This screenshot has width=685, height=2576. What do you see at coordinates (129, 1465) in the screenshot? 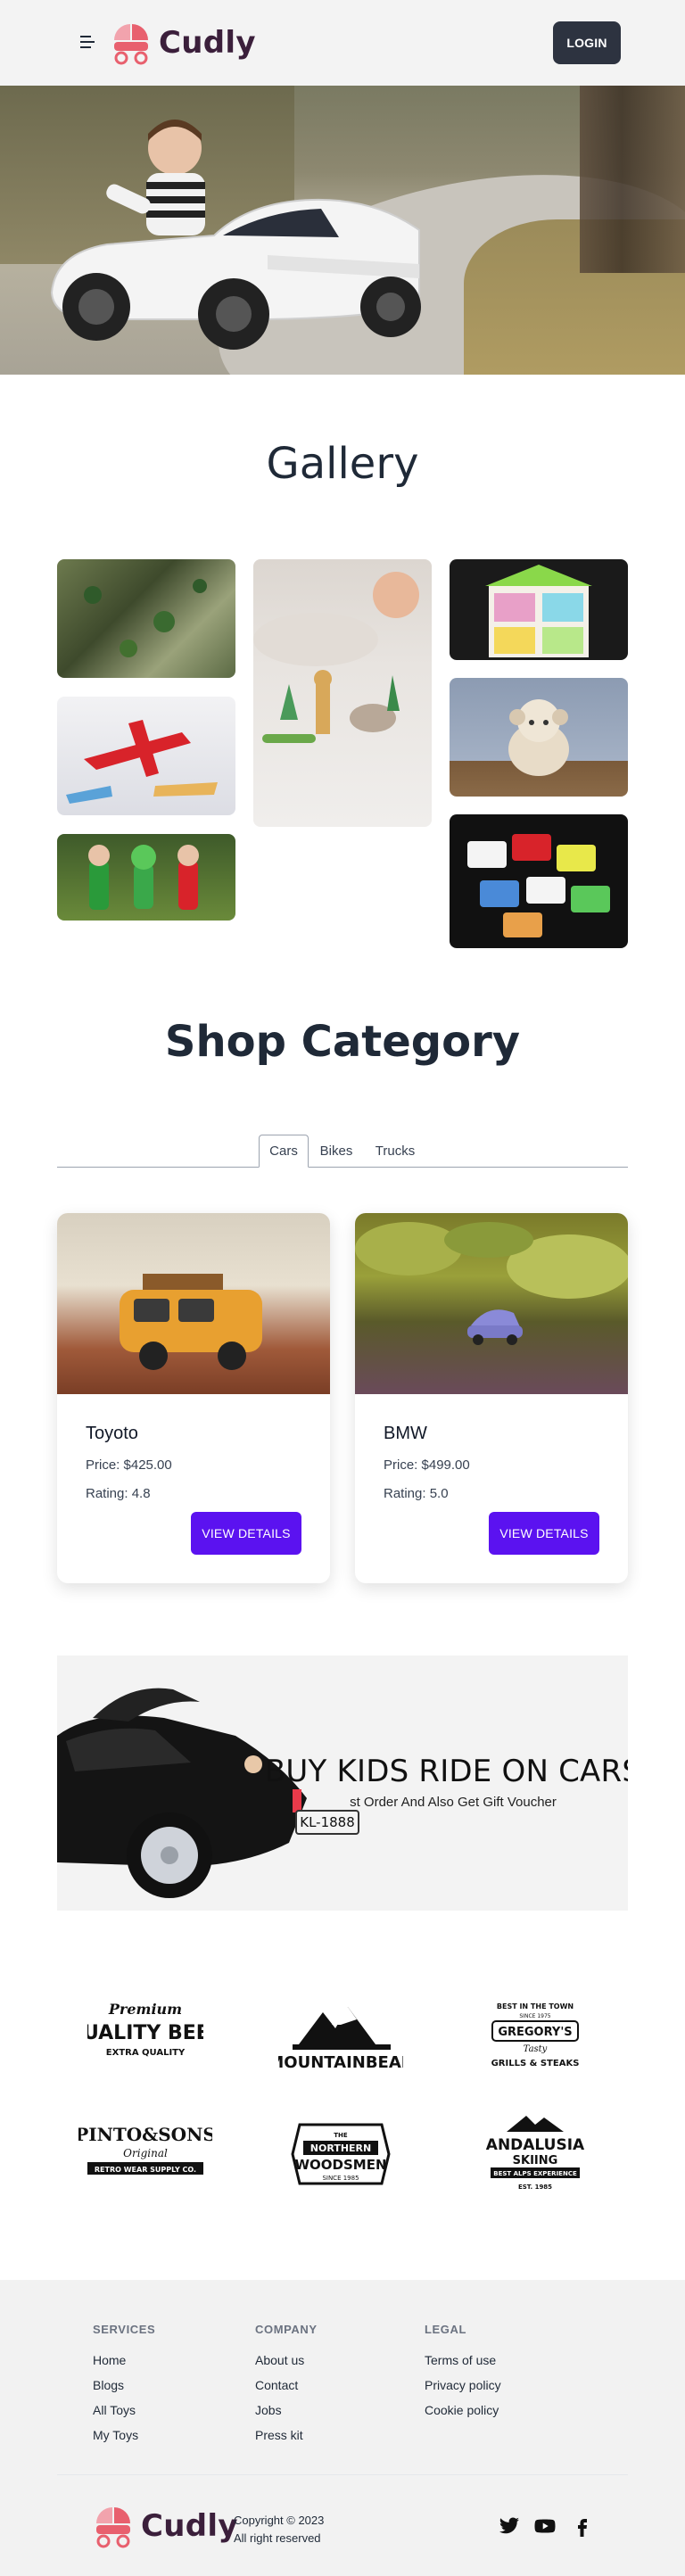
I see `product-price: Price: $425.00` at bounding box center [129, 1465].